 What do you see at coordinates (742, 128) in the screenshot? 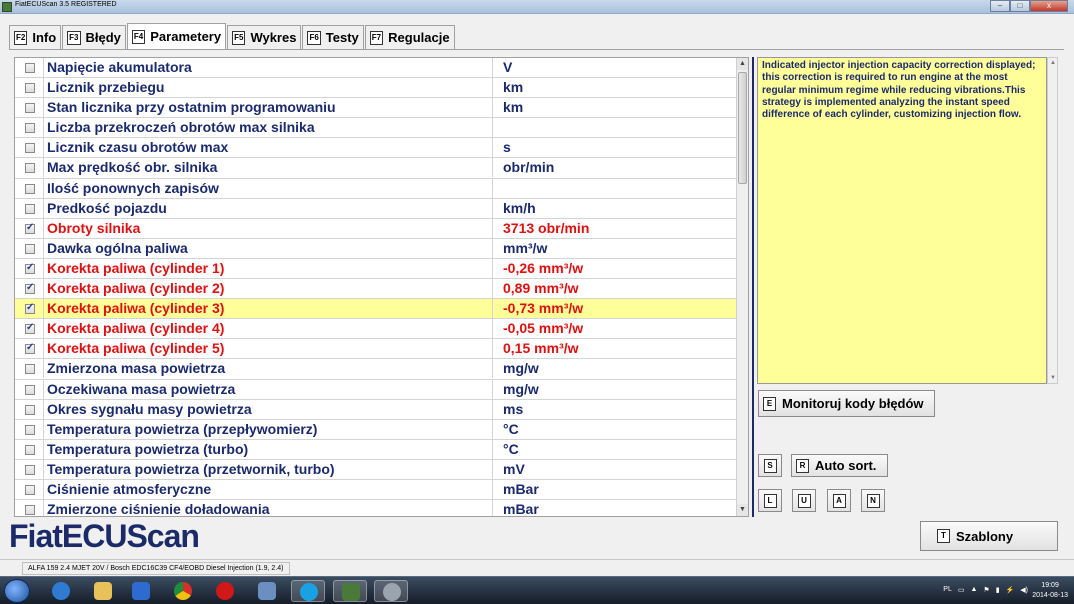
I see `scroll-thumb` at bounding box center [742, 128].